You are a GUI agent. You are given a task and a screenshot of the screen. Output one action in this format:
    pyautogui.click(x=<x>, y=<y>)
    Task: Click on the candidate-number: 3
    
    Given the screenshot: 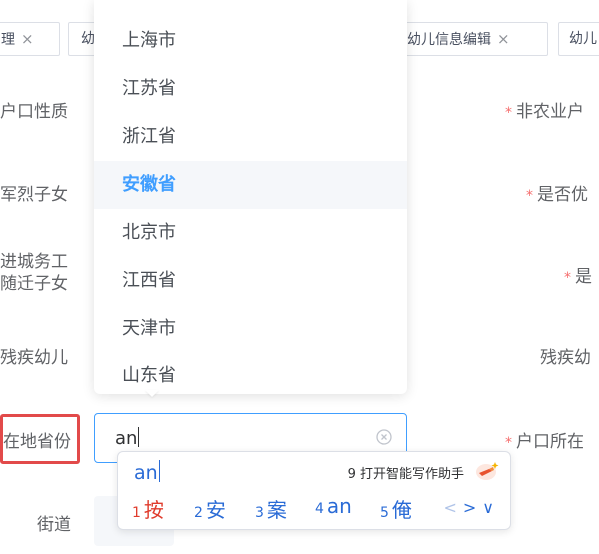 What is the action you would take?
    pyautogui.click(x=259, y=513)
    